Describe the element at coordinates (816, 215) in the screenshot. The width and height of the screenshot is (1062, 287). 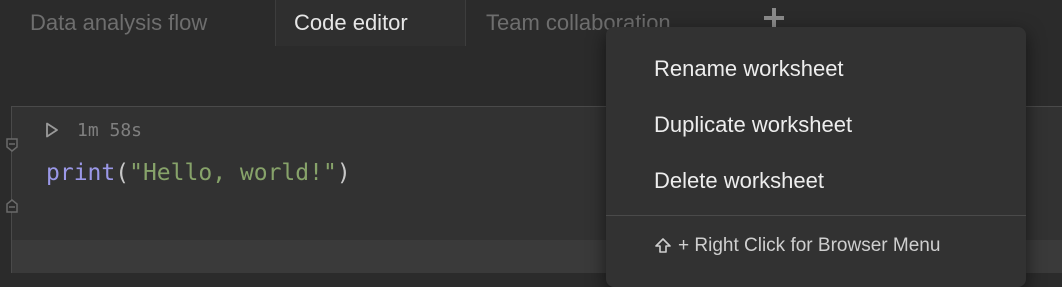
I see `menu-separator` at that location.